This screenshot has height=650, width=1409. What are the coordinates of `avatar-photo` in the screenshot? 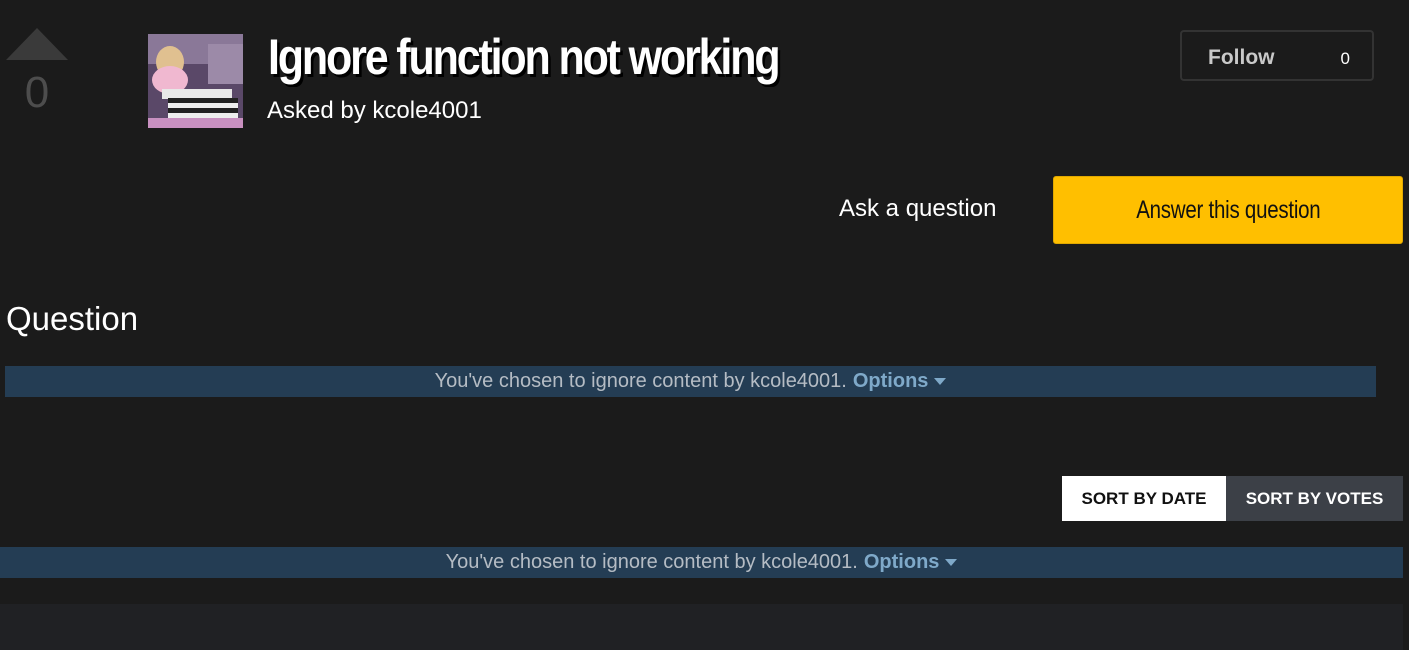 It's located at (195, 81).